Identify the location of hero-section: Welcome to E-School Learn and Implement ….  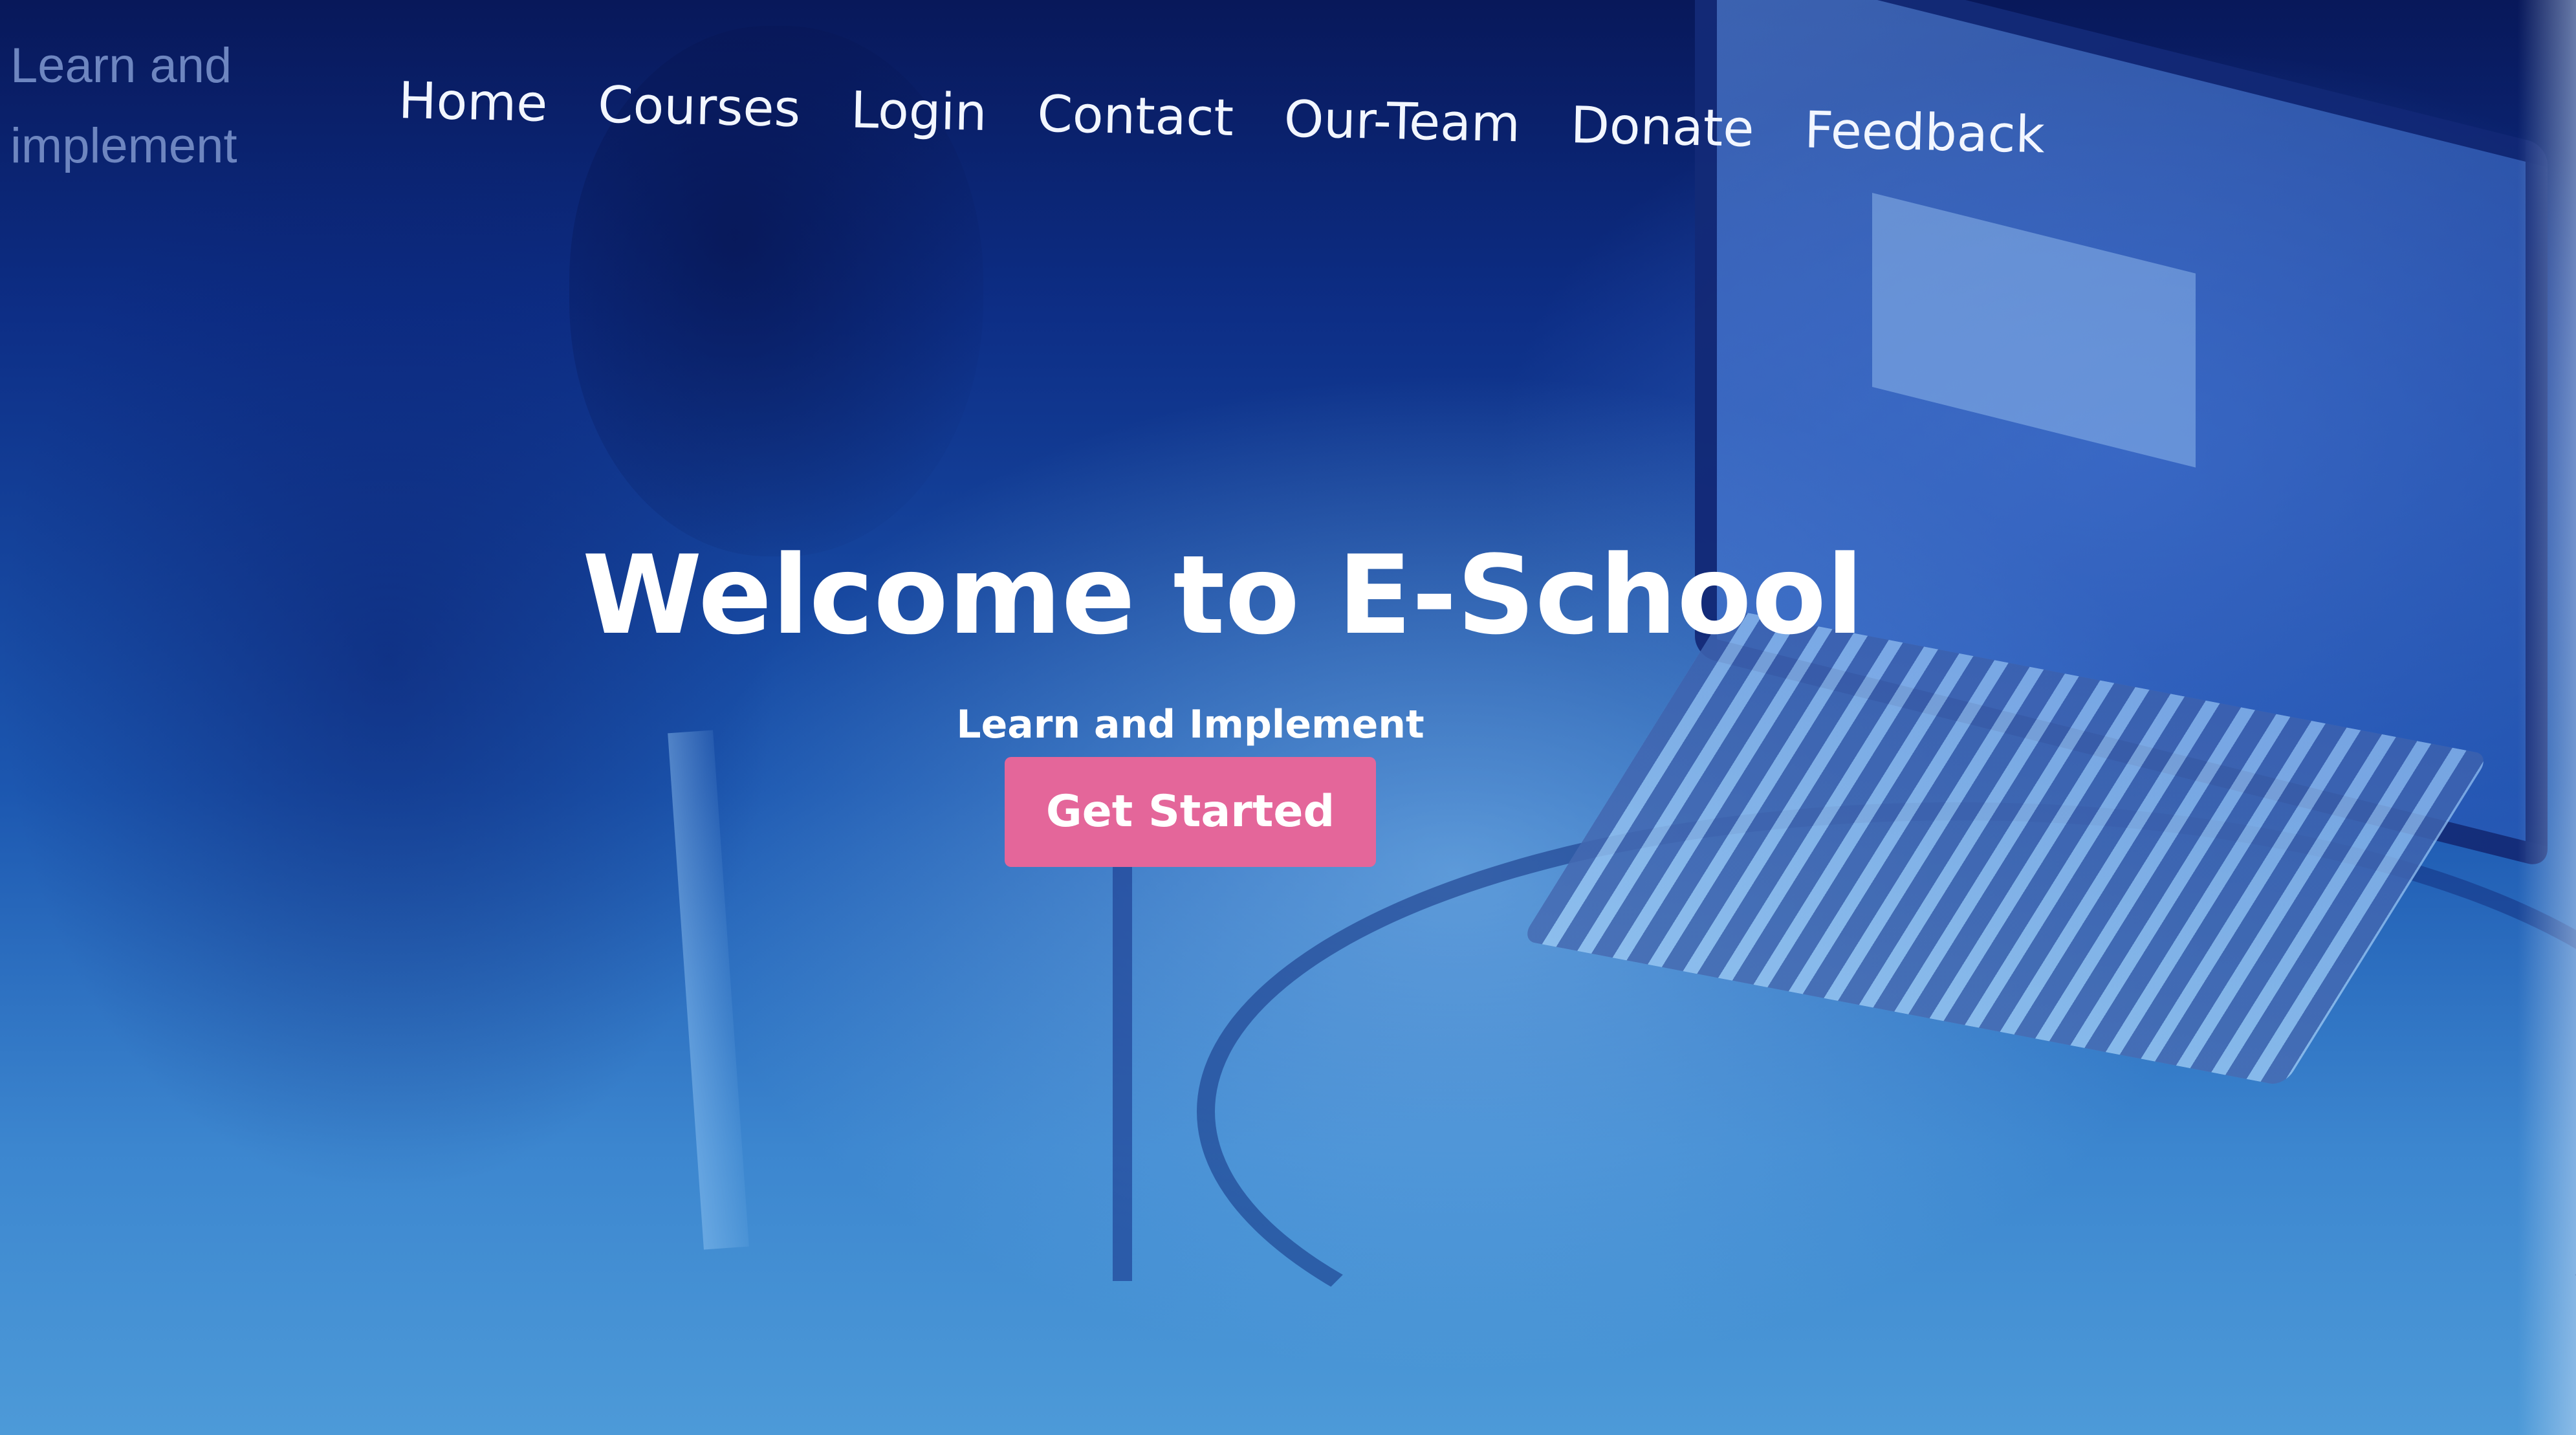
(1223, 692).